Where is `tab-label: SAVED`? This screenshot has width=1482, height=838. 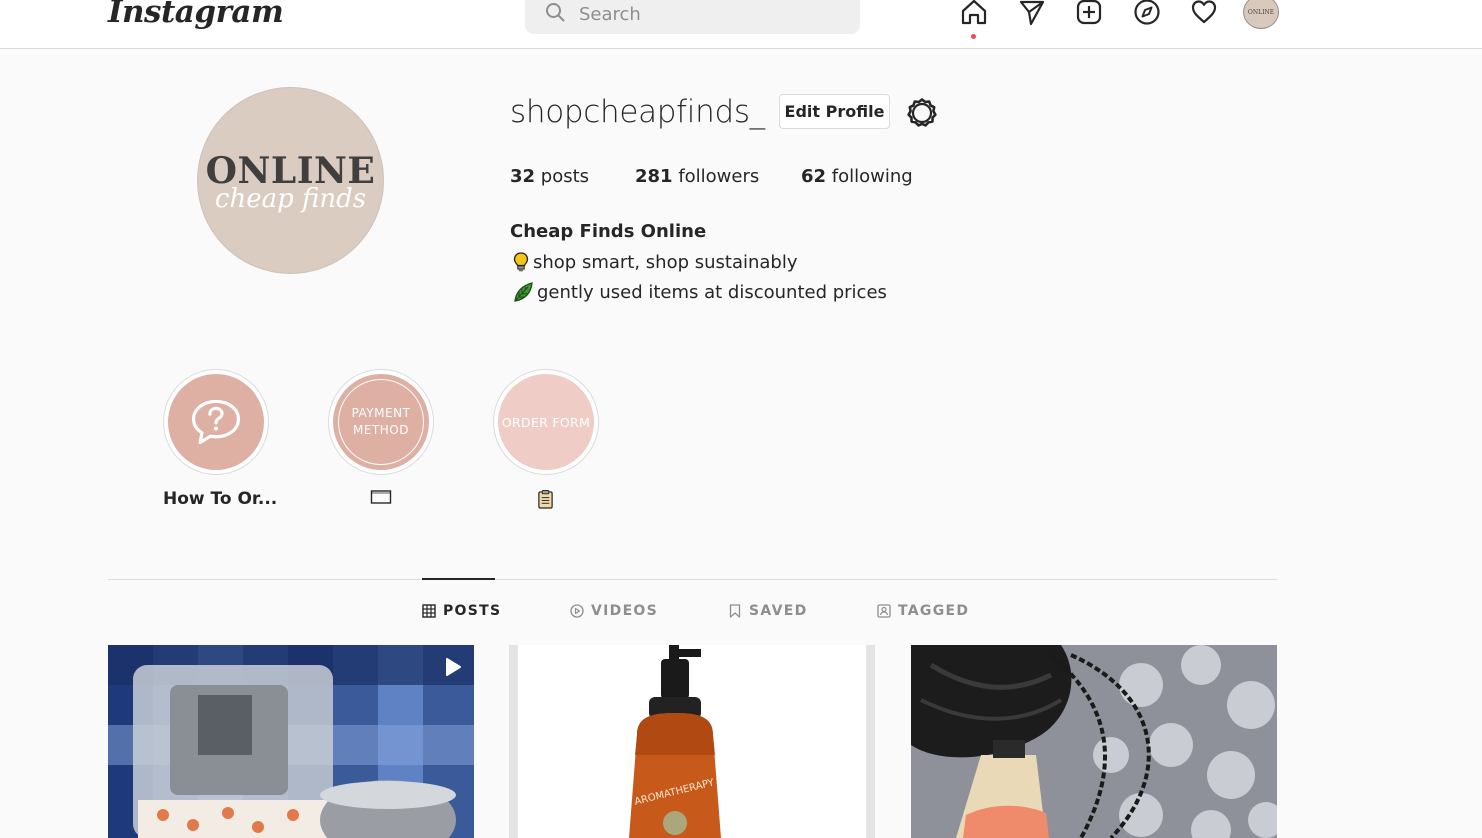
tab-label: SAVED is located at coordinates (778, 611).